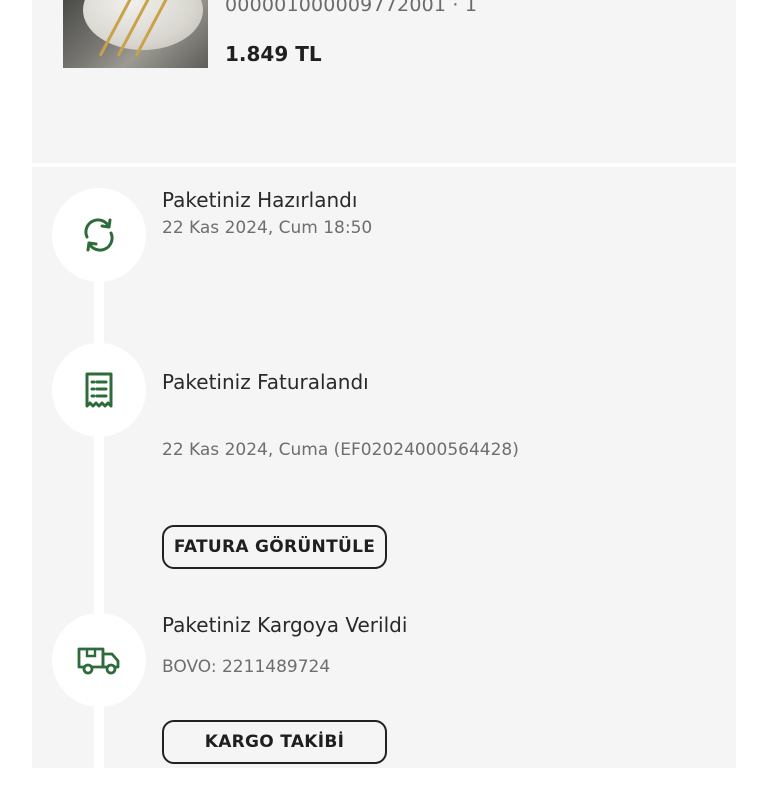  Describe the element at coordinates (274, 547) in the screenshot. I see `view-invoice-button: FATURA GÖRÜNTÜLE` at that location.